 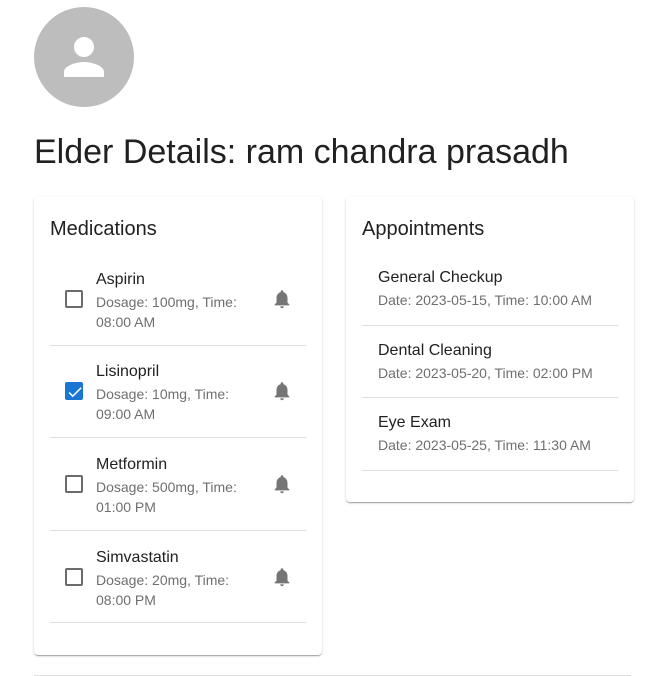 What do you see at coordinates (166, 311) in the screenshot?
I see `medication-detail: Dosage: 100mg, Time: 08:00 AM` at bounding box center [166, 311].